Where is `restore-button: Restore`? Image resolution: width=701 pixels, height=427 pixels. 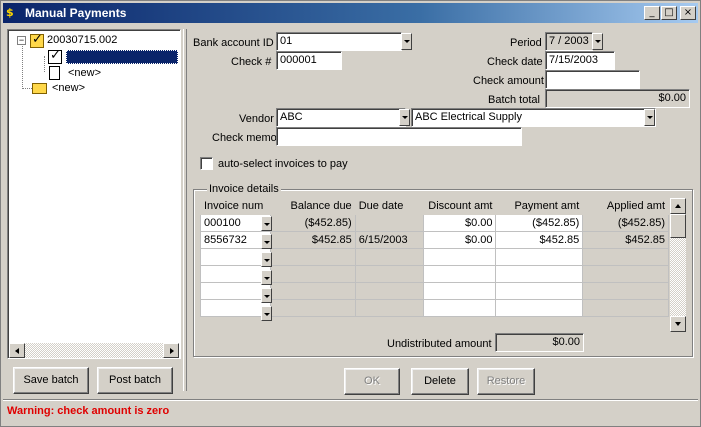
restore-button: Restore is located at coordinates (506, 381).